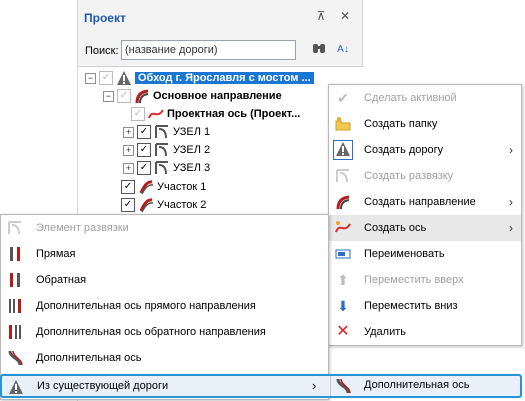 The image size is (525, 401). I want to click on forward-road-icon, so click(15, 254).